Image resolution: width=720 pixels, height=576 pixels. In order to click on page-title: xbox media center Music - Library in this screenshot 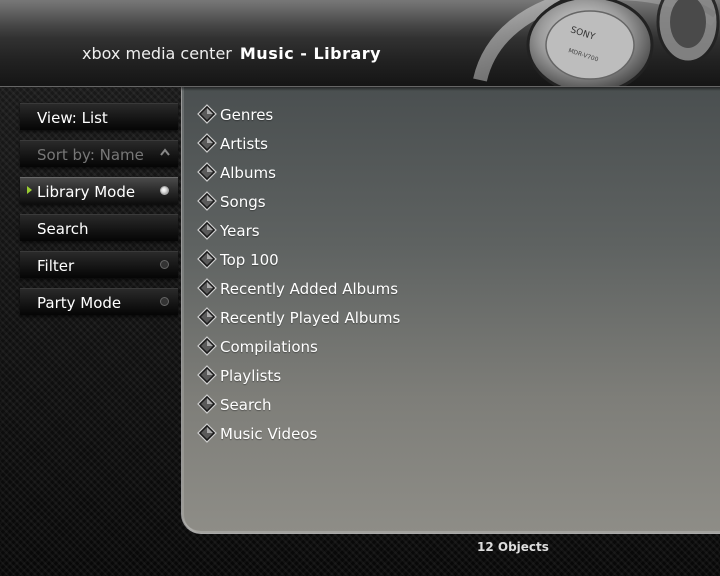, I will do `click(231, 53)`.